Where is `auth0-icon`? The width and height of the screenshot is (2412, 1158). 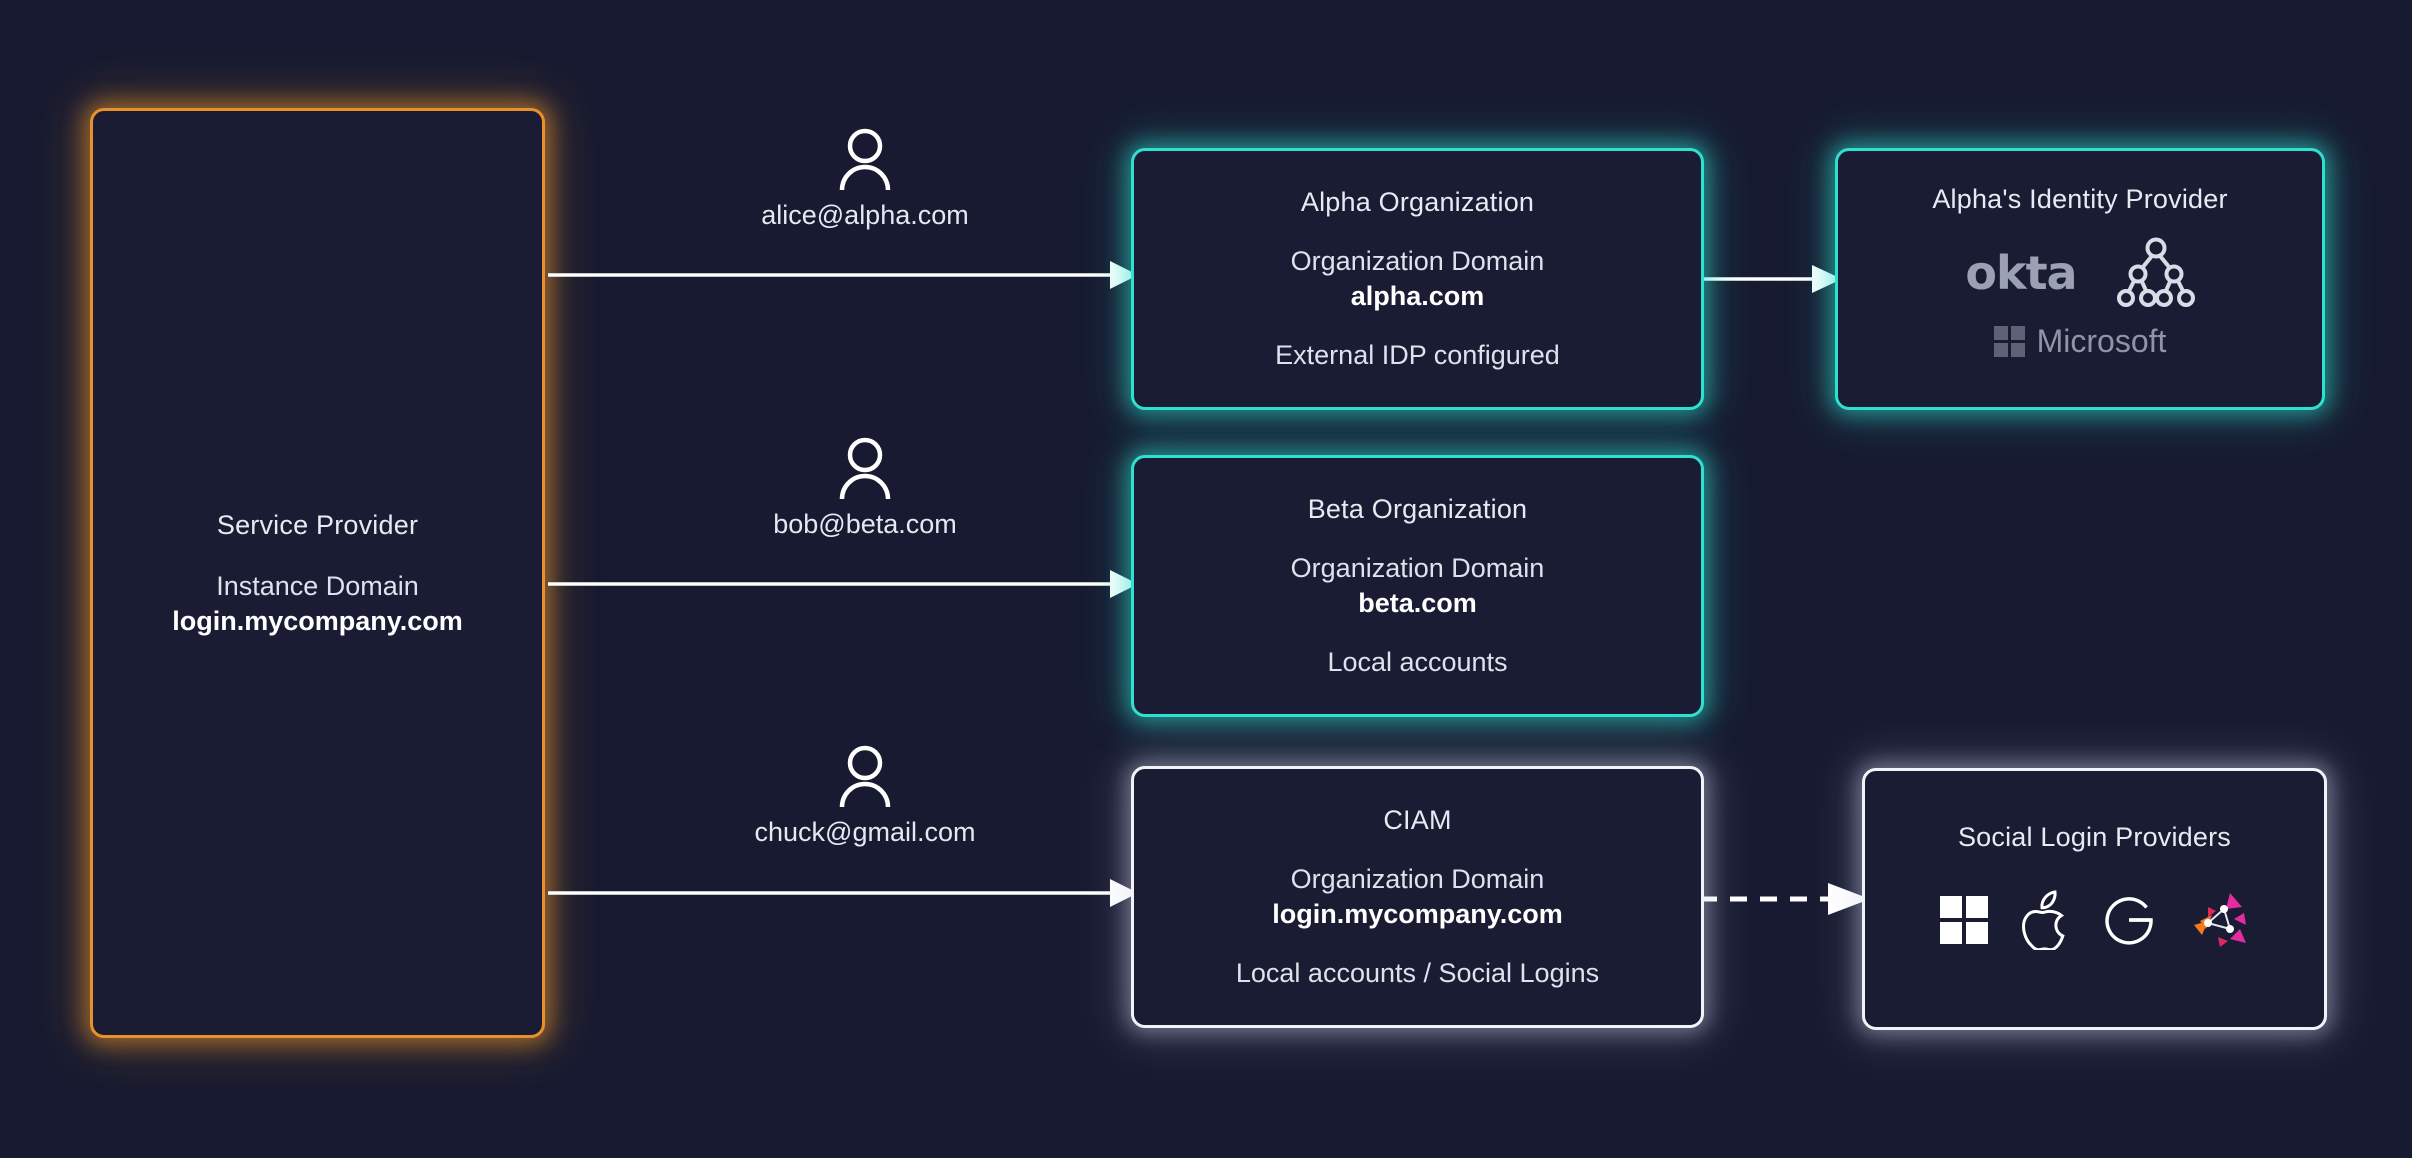
auth0-icon is located at coordinates (2219, 919).